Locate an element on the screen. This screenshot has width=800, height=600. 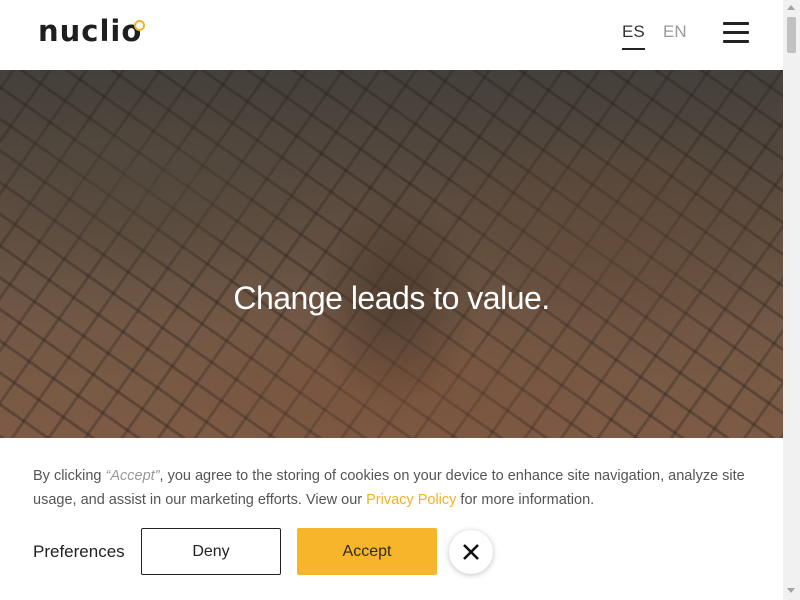
scroll-up-arrow-icon is located at coordinates (791, 7).